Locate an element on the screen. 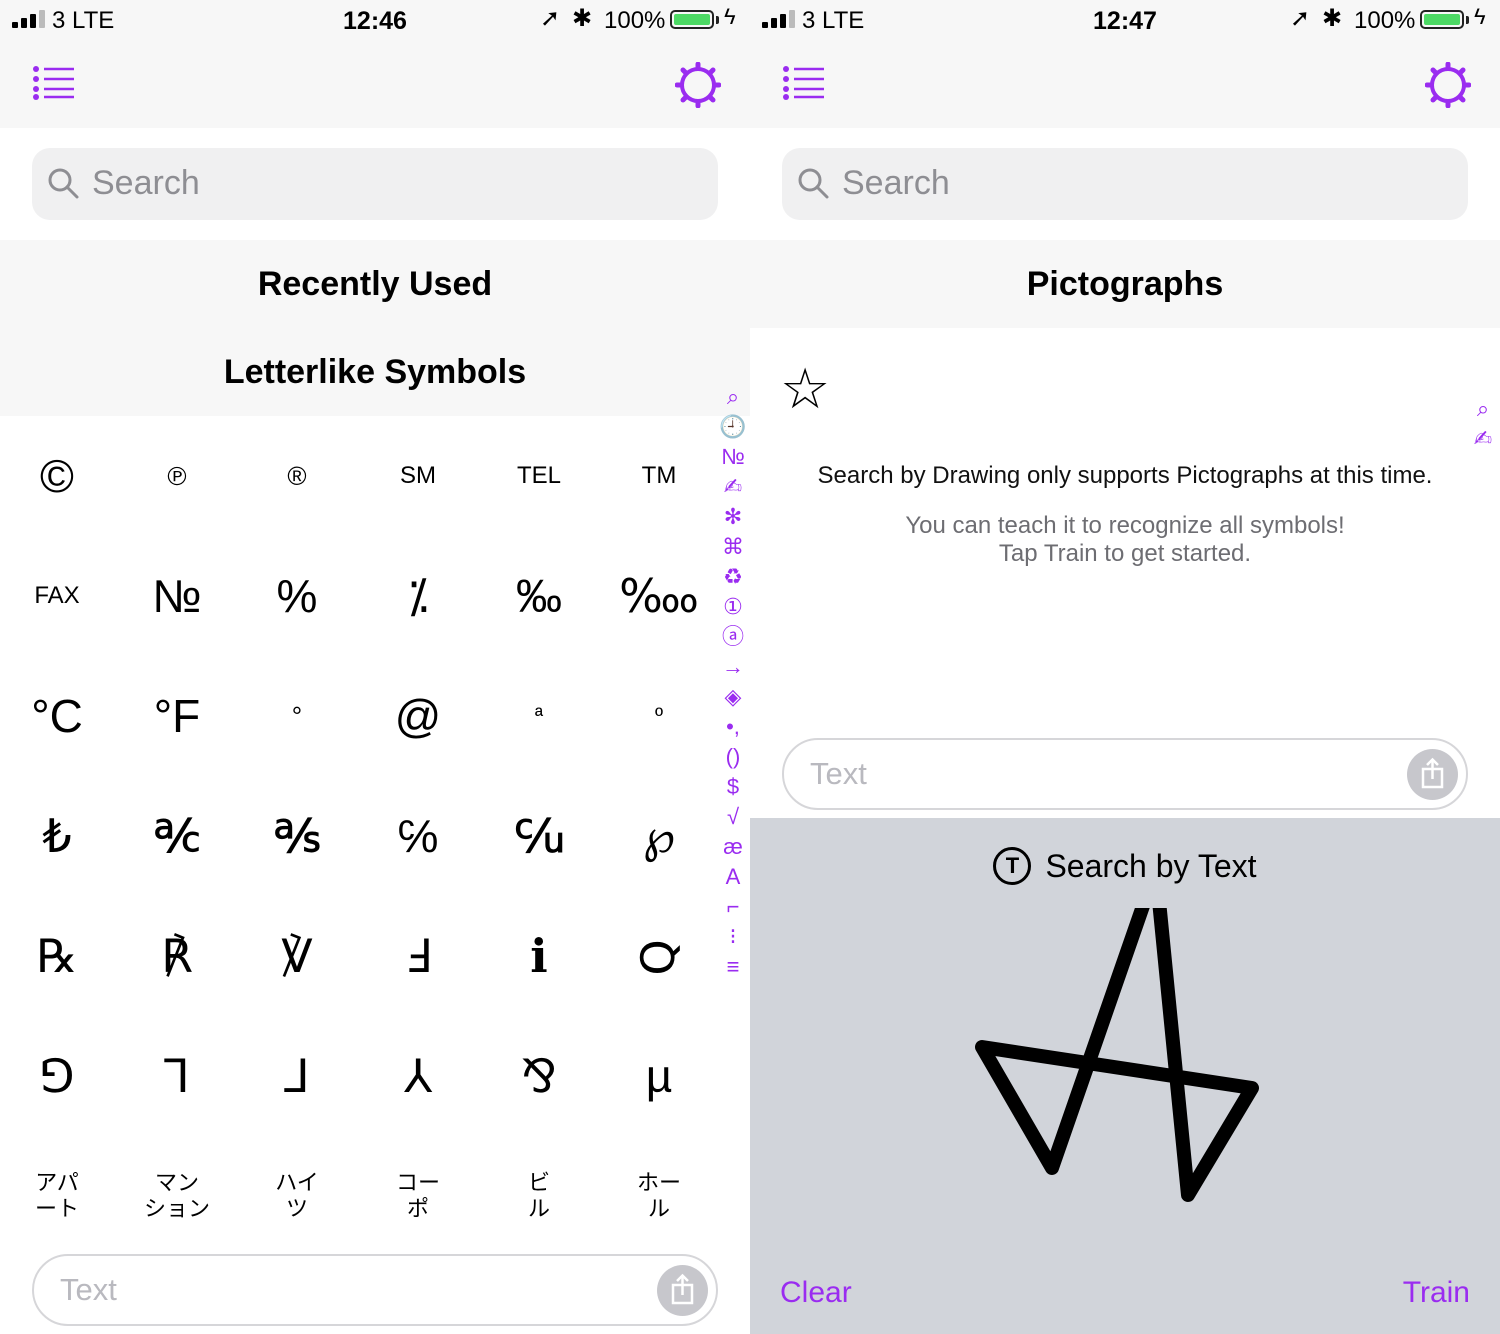 The height and width of the screenshot is (1334, 1500). section-index: ⌕ ✍ is located at coordinates (1483, 424).